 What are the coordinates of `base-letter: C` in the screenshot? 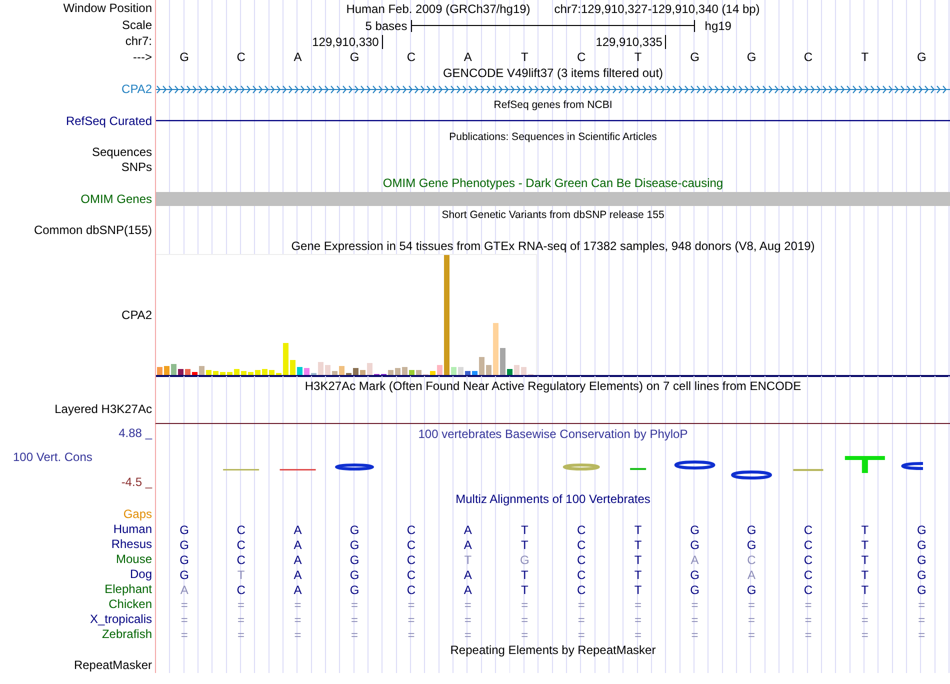 It's located at (241, 57).